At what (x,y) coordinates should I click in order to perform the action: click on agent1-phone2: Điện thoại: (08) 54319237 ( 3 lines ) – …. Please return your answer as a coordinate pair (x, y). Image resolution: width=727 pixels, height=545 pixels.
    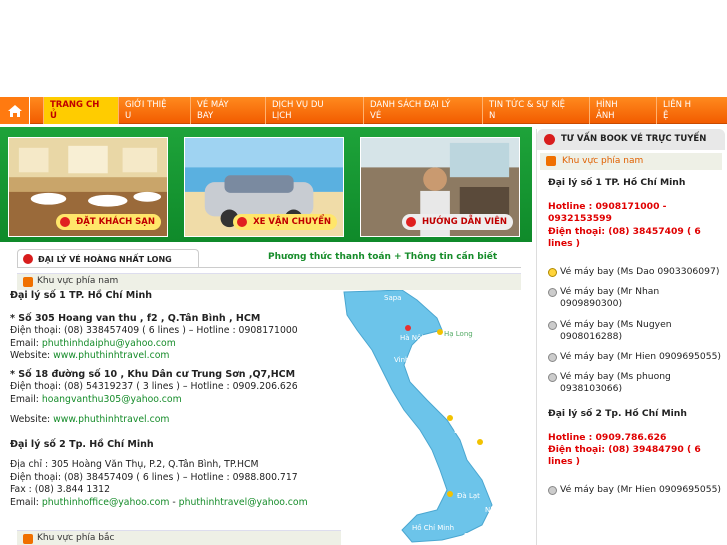
    Looking at the image, I should click on (154, 386).